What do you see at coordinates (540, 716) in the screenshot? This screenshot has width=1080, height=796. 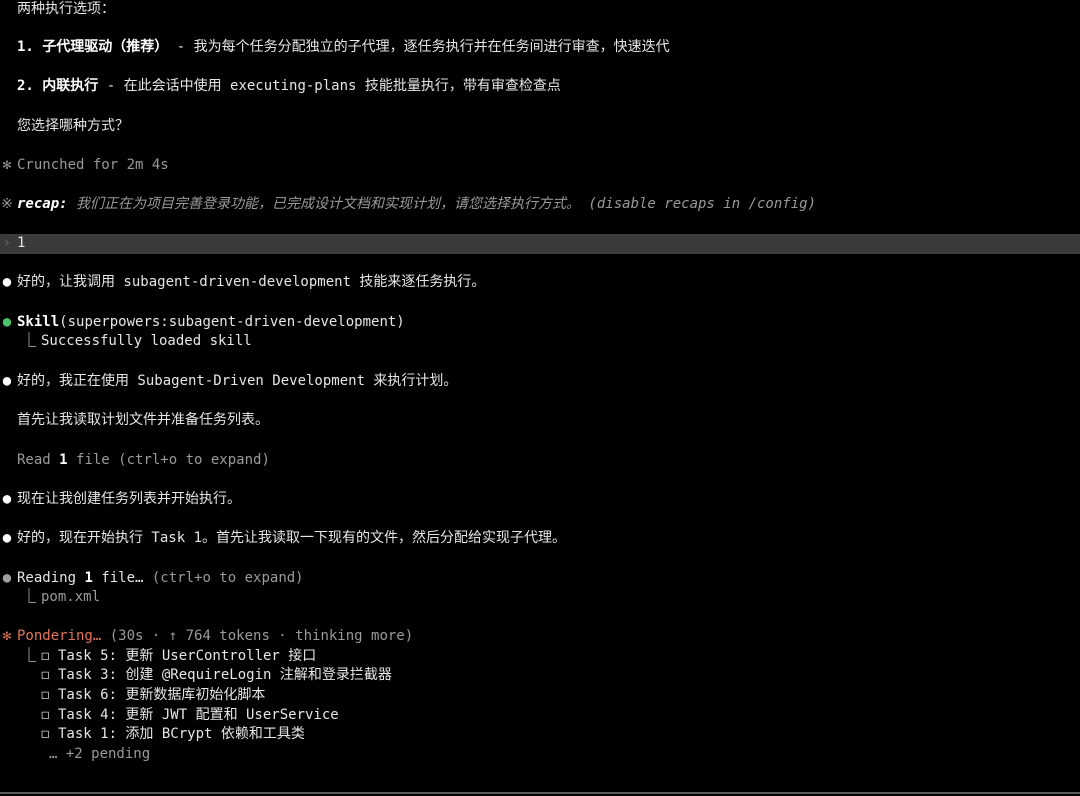 I see `task-item: ◻ Task 4: 更新 JWT 配置和 UserService` at bounding box center [540, 716].